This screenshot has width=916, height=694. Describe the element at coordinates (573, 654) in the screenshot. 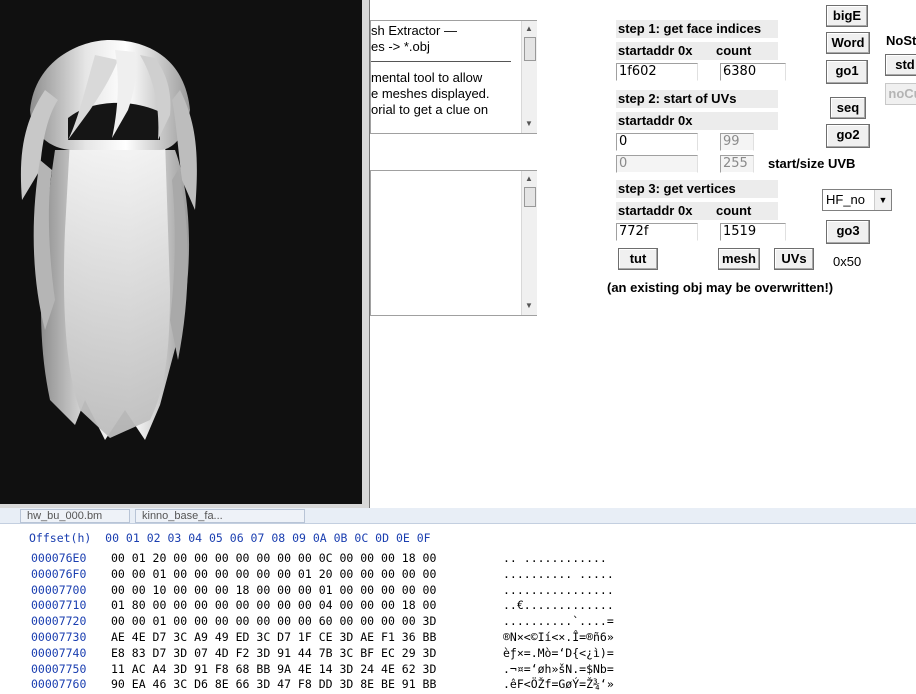

I see `hex-row-ascii: èƒ×=.Mò=‘D{<¿ì)=` at that location.